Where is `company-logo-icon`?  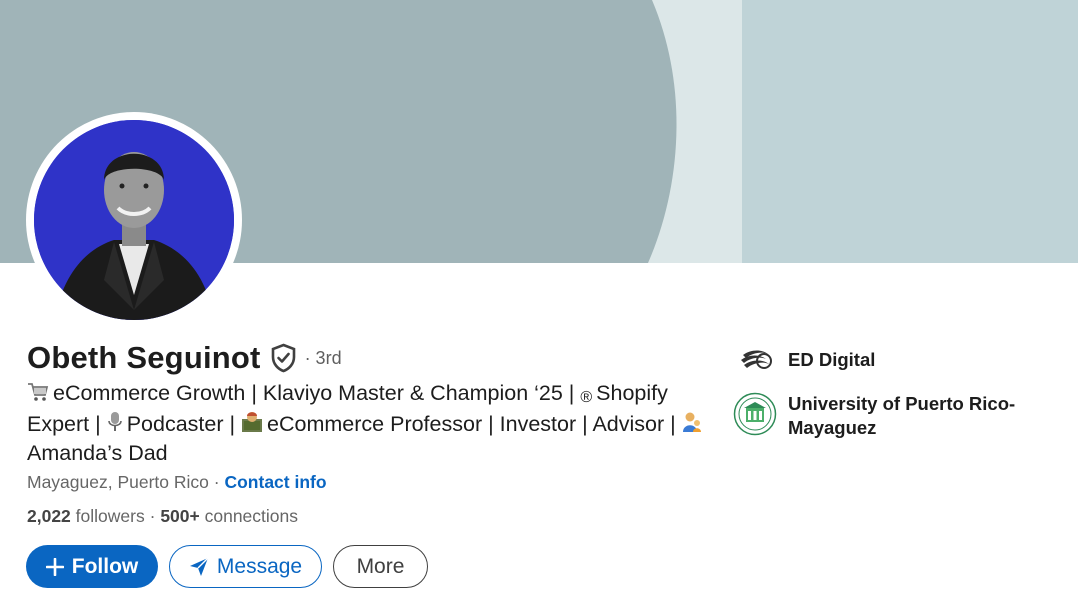 company-logo-icon is located at coordinates (755, 360).